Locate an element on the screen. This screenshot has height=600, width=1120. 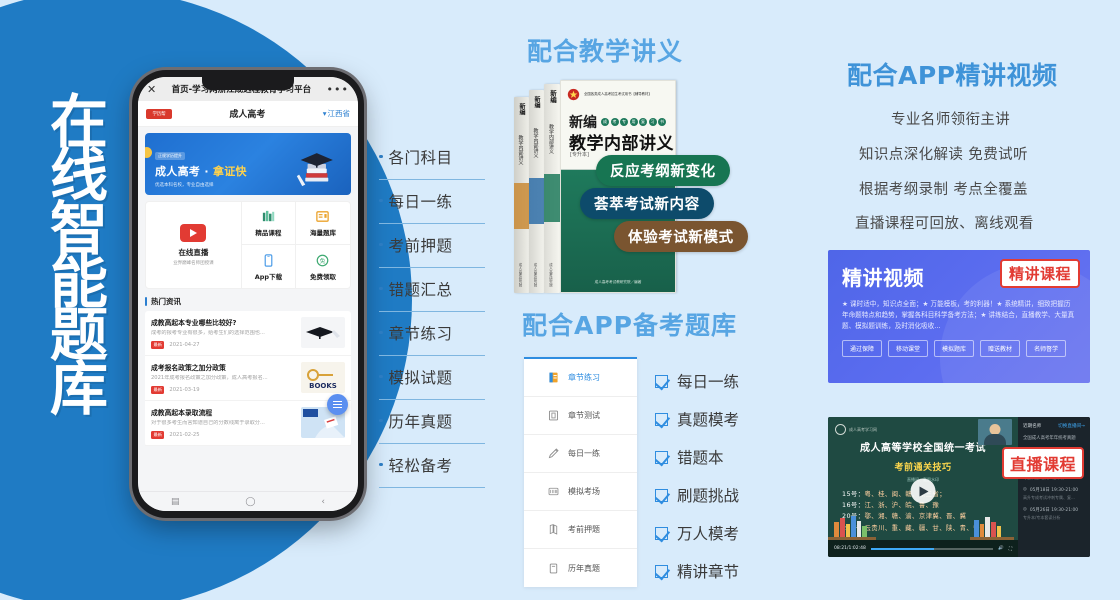
home-icon: ◯ is located at coordinates (250, 502).